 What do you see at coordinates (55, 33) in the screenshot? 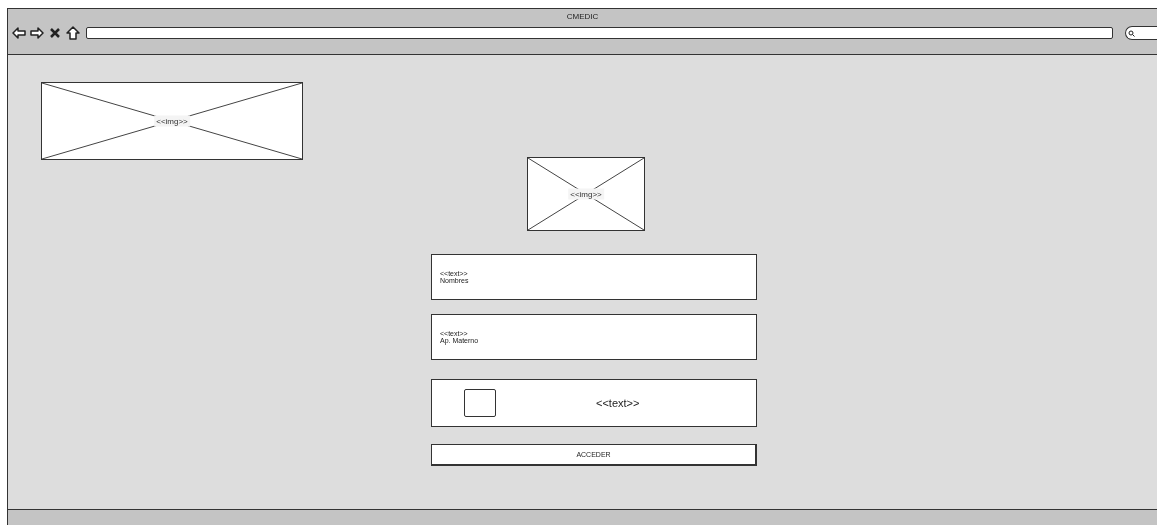
I see `close-icon` at bounding box center [55, 33].